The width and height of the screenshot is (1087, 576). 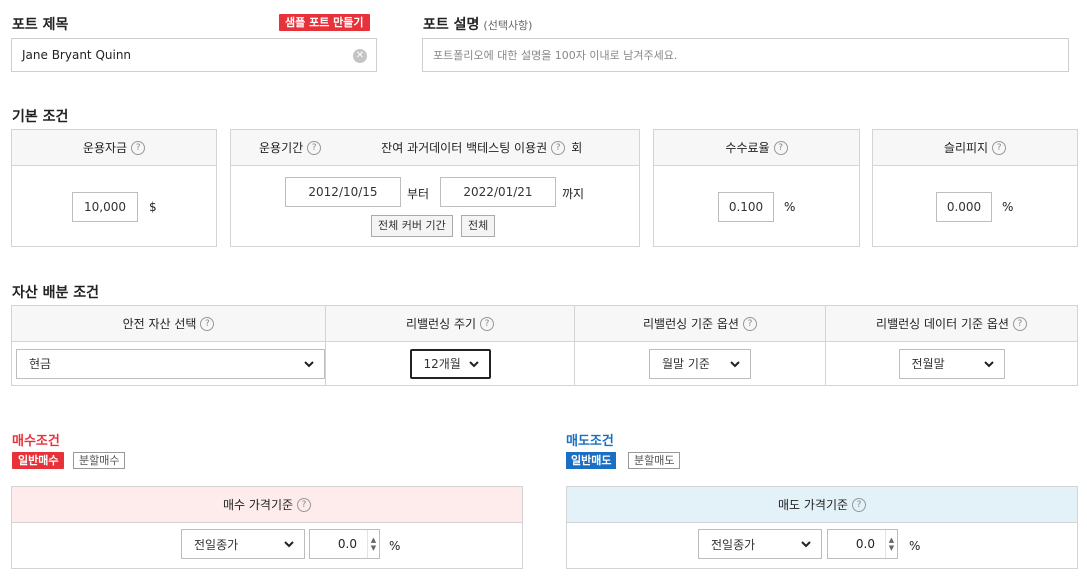 I want to click on ticket-label: 잔여 과거데이터 백테스팅 이용권, so click(x=464, y=148).